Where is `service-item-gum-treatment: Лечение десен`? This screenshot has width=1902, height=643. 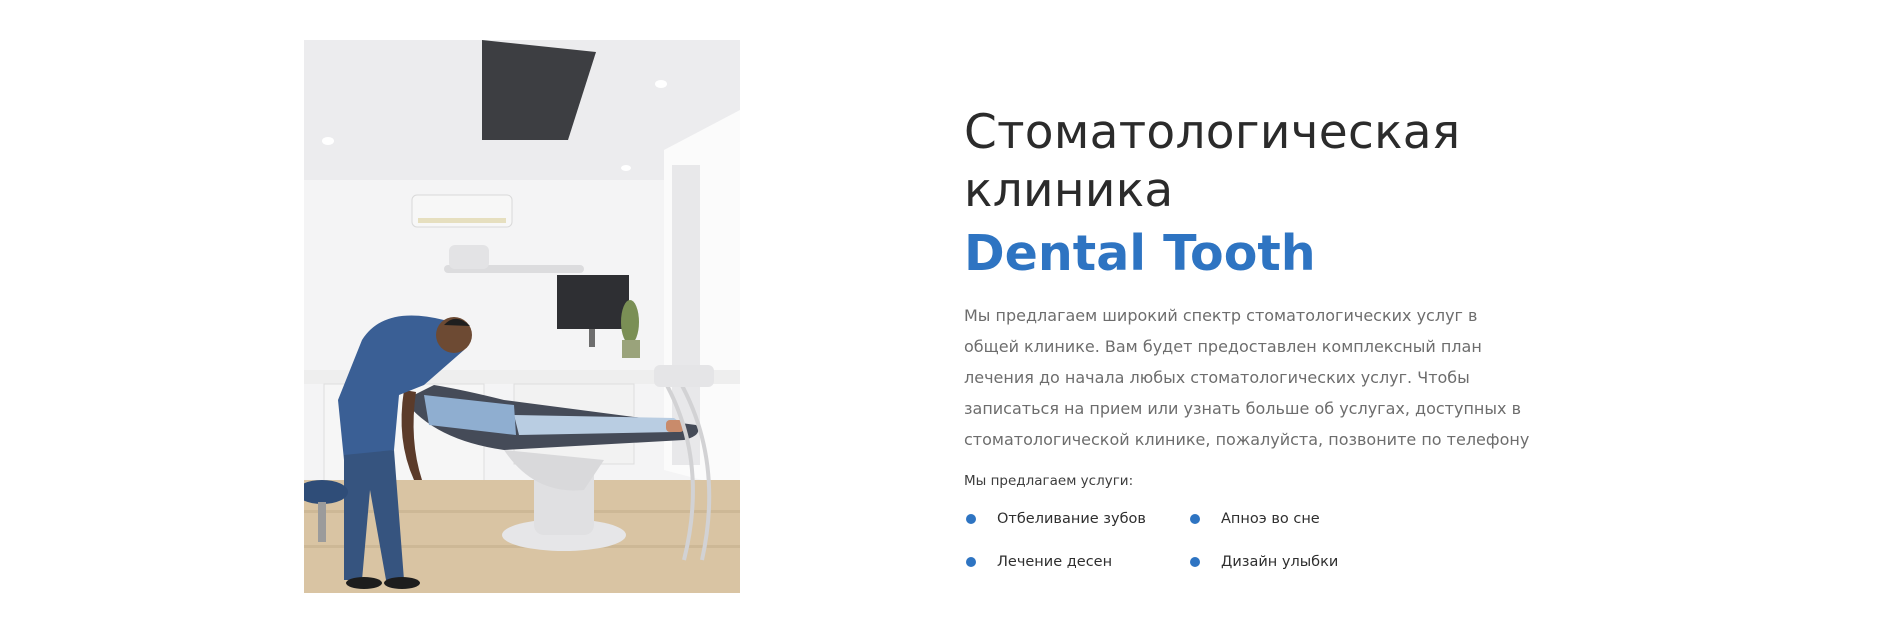 service-item-gum-treatment: Лечение десен is located at coordinates (1076, 562).